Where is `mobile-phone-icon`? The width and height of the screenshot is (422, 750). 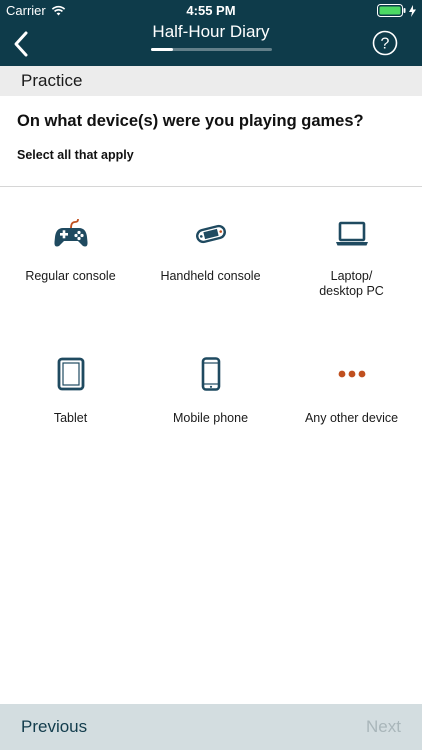 mobile-phone-icon is located at coordinates (210, 374).